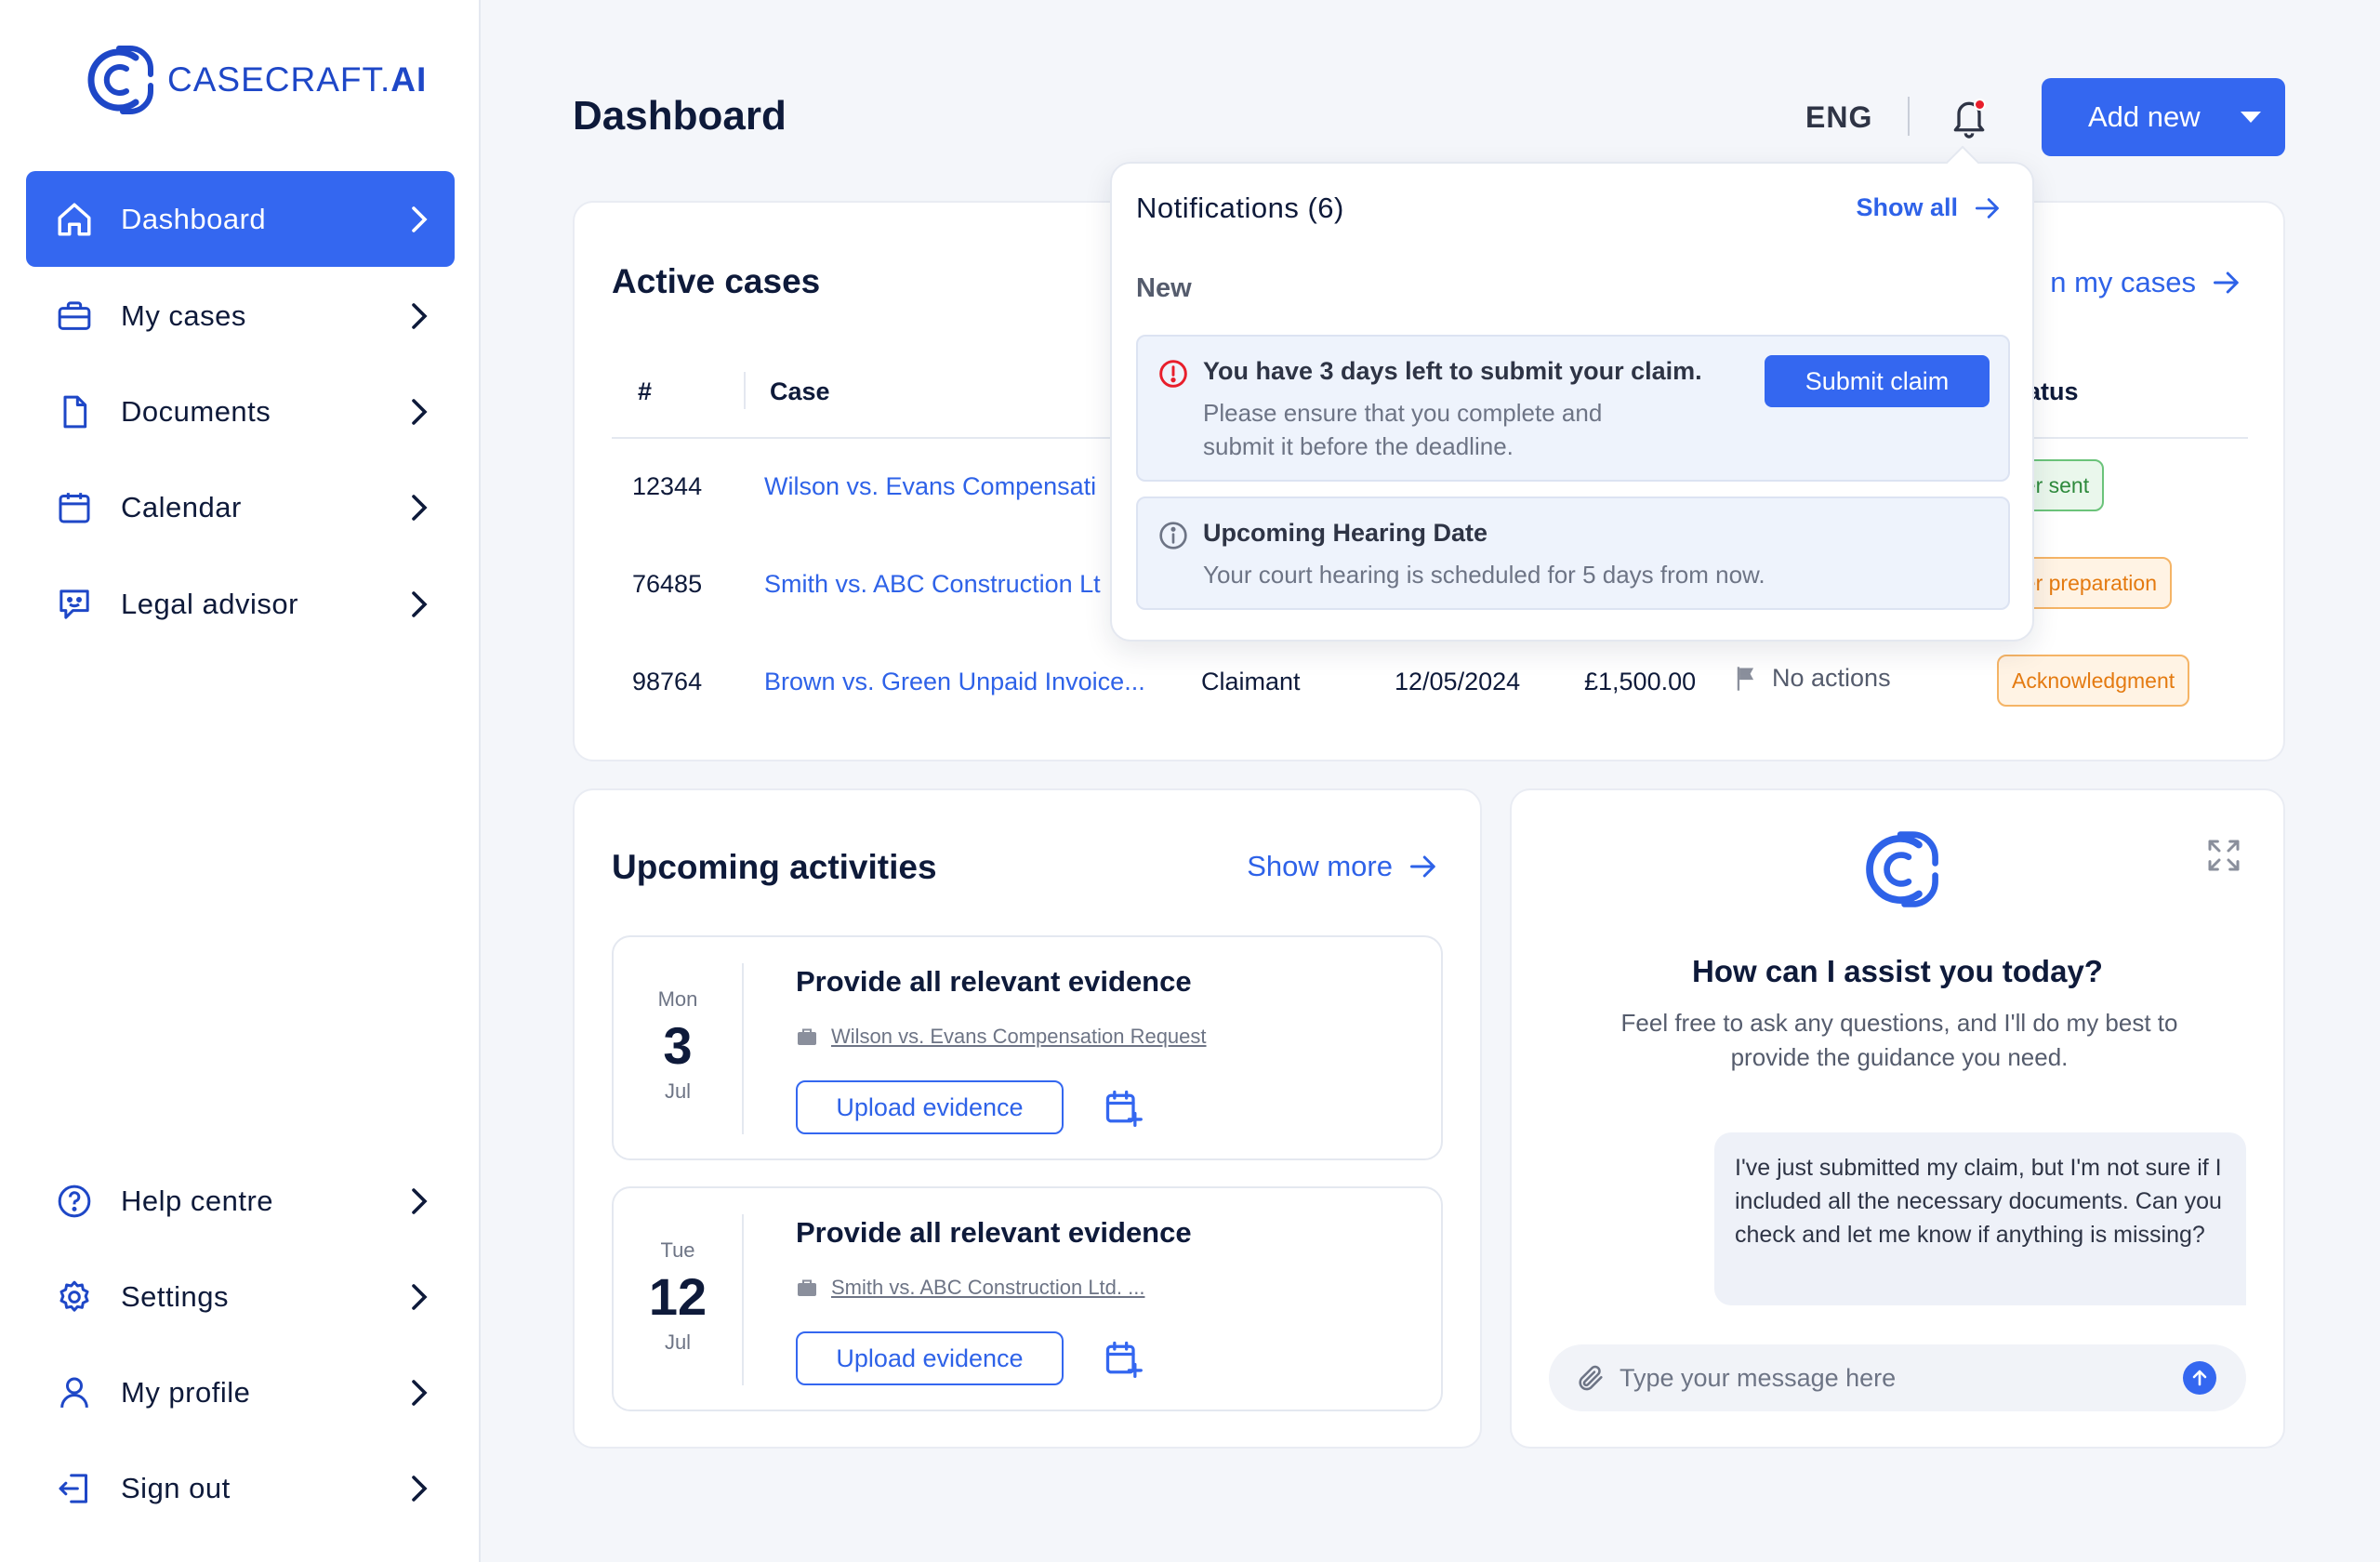 The image size is (2380, 1562). Describe the element at coordinates (74, 1488) in the screenshot. I see `sign-out-icon` at that location.